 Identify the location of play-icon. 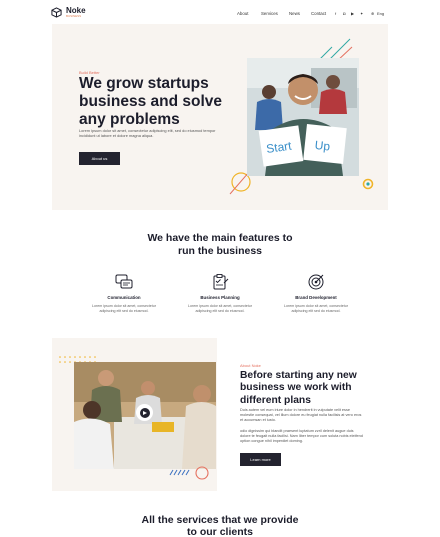
(144, 412).